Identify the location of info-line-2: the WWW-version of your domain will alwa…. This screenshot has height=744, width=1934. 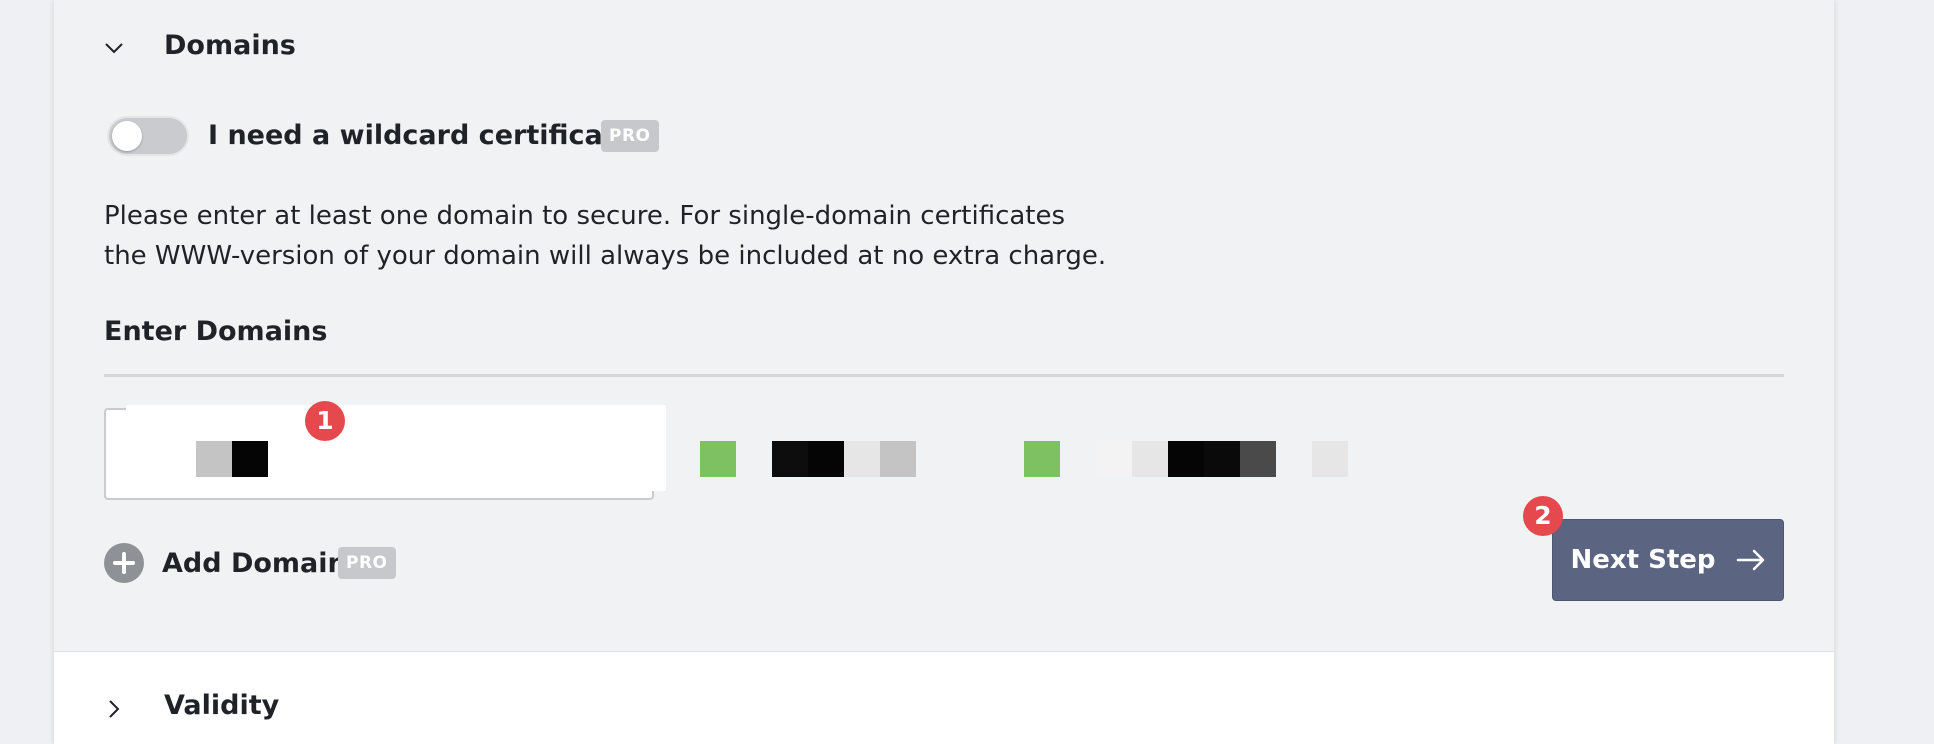
(605, 256).